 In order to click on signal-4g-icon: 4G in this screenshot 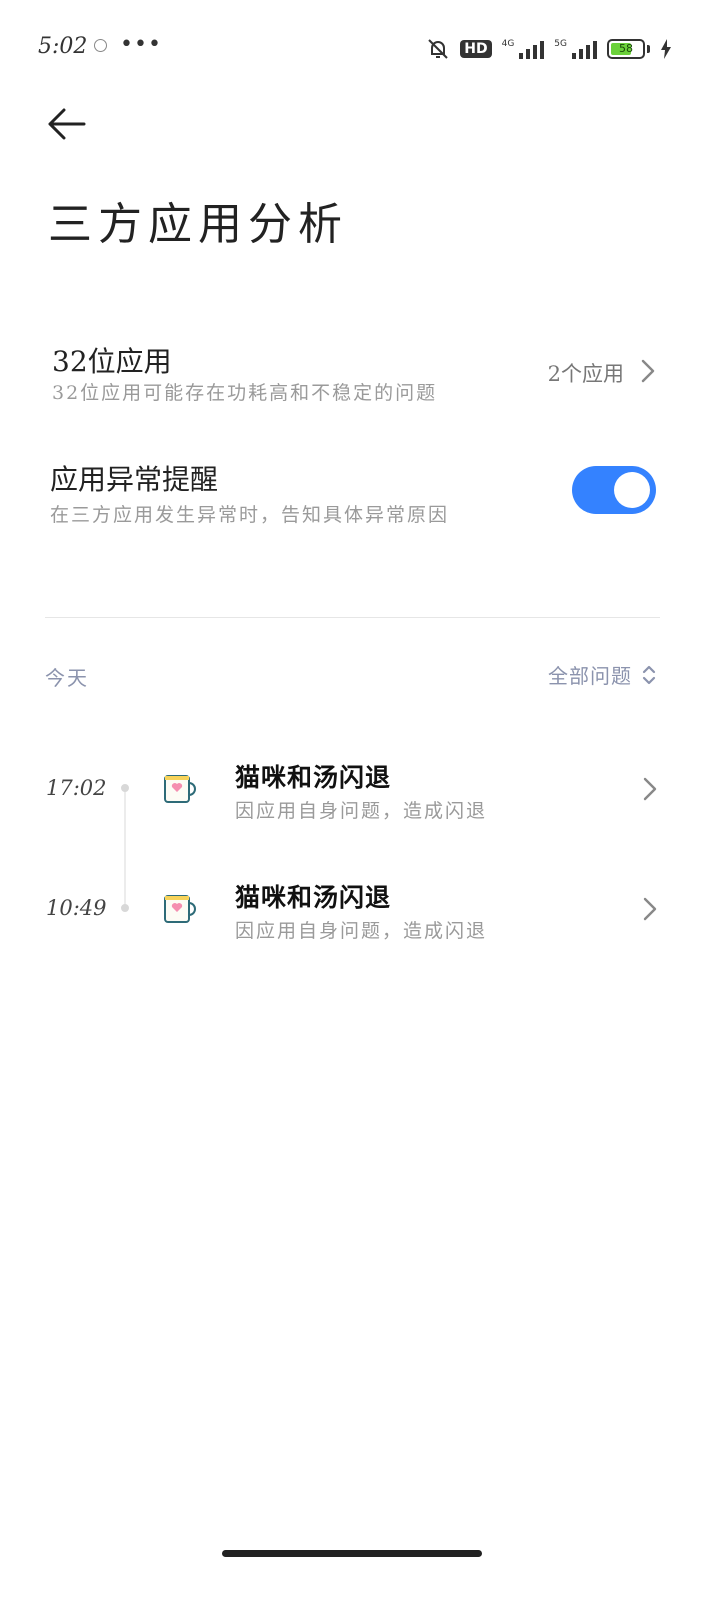, I will do `click(523, 49)`.